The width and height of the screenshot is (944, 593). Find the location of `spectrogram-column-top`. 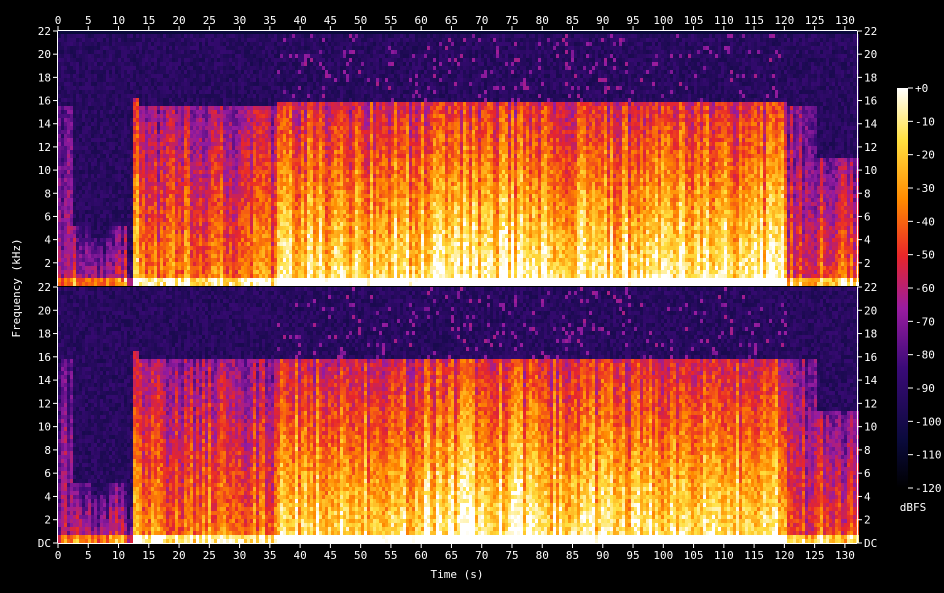

spectrogram-column-top is located at coordinates (206, 160).